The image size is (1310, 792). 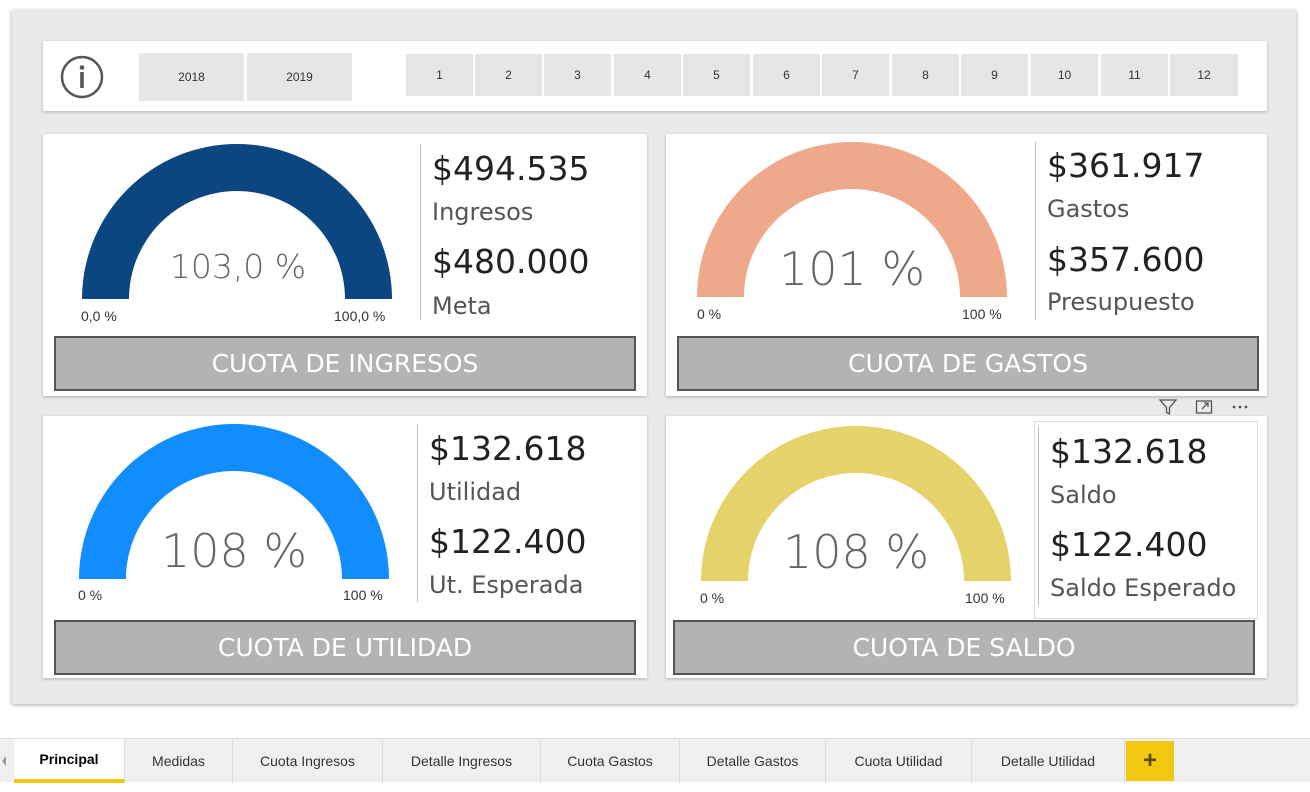 I want to click on kpi-value-utilidad: $132.618, so click(x=508, y=448).